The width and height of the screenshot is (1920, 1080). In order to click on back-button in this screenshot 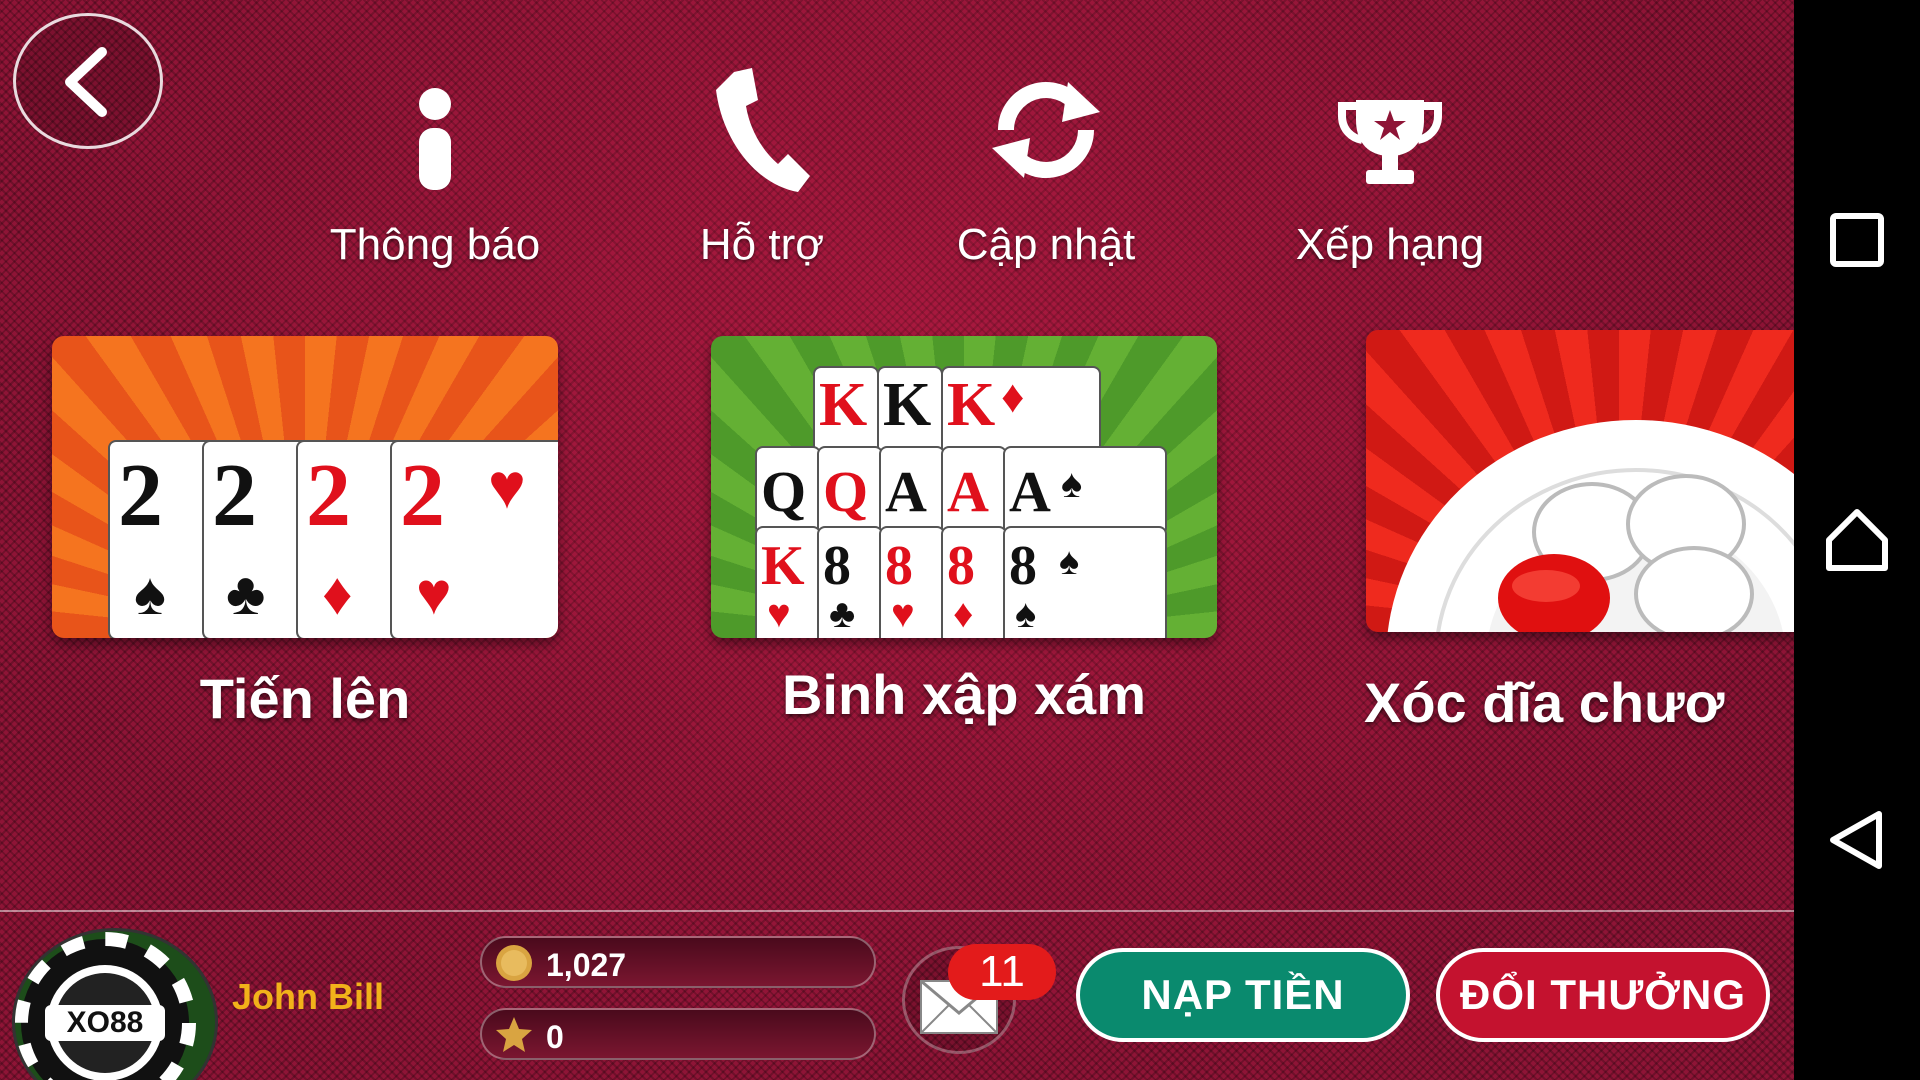, I will do `click(88, 81)`.